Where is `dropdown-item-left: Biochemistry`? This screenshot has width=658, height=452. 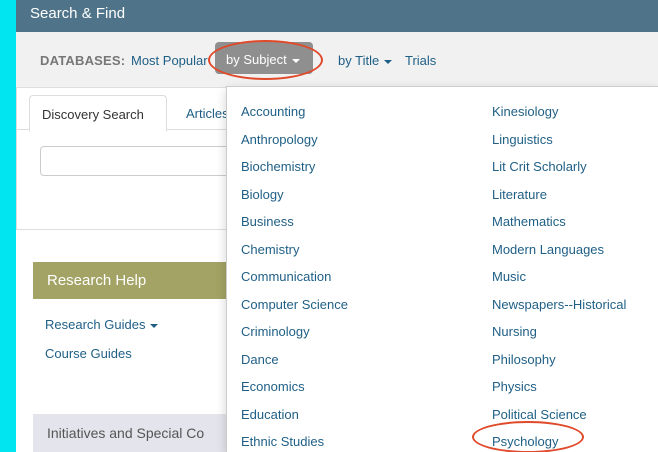 dropdown-item-left: Biochemistry is located at coordinates (278, 166).